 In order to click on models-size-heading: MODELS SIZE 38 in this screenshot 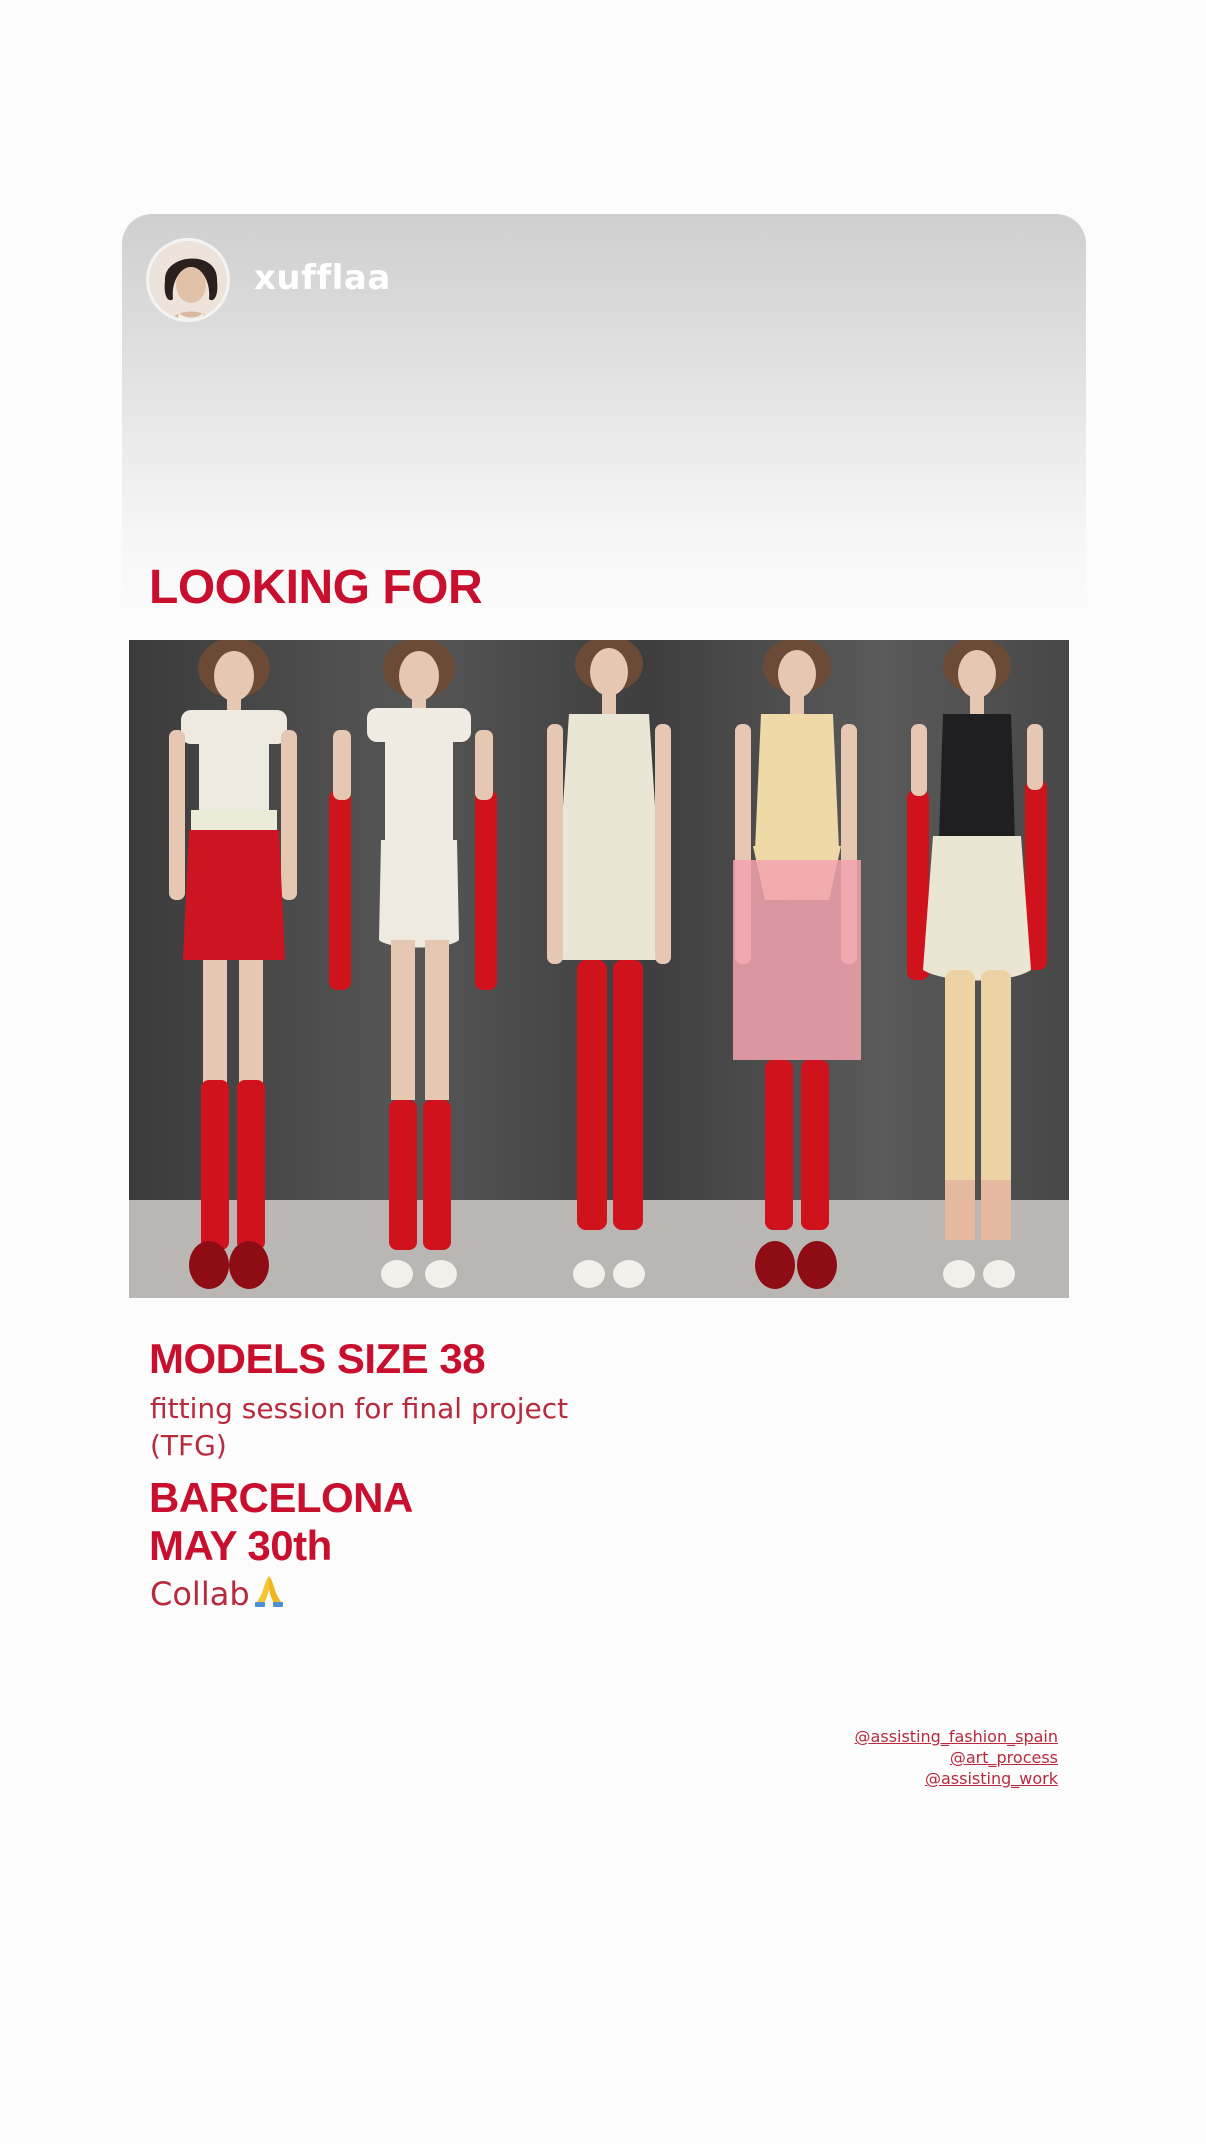, I will do `click(317, 1358)`.